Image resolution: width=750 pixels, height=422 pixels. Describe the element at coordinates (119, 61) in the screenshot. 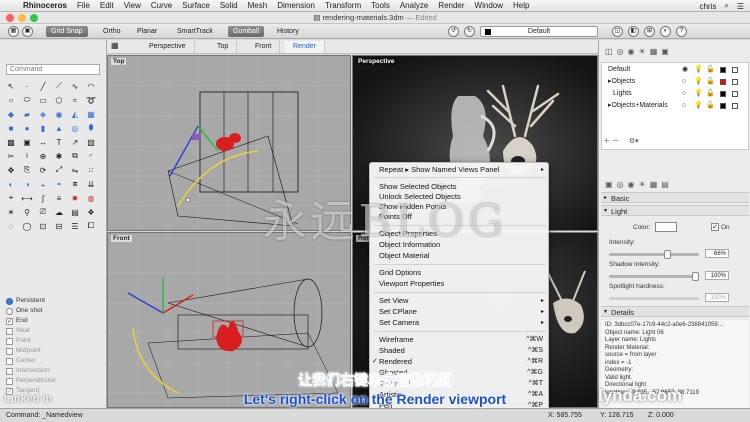

I see `viewport-label-top: Top` at that location.